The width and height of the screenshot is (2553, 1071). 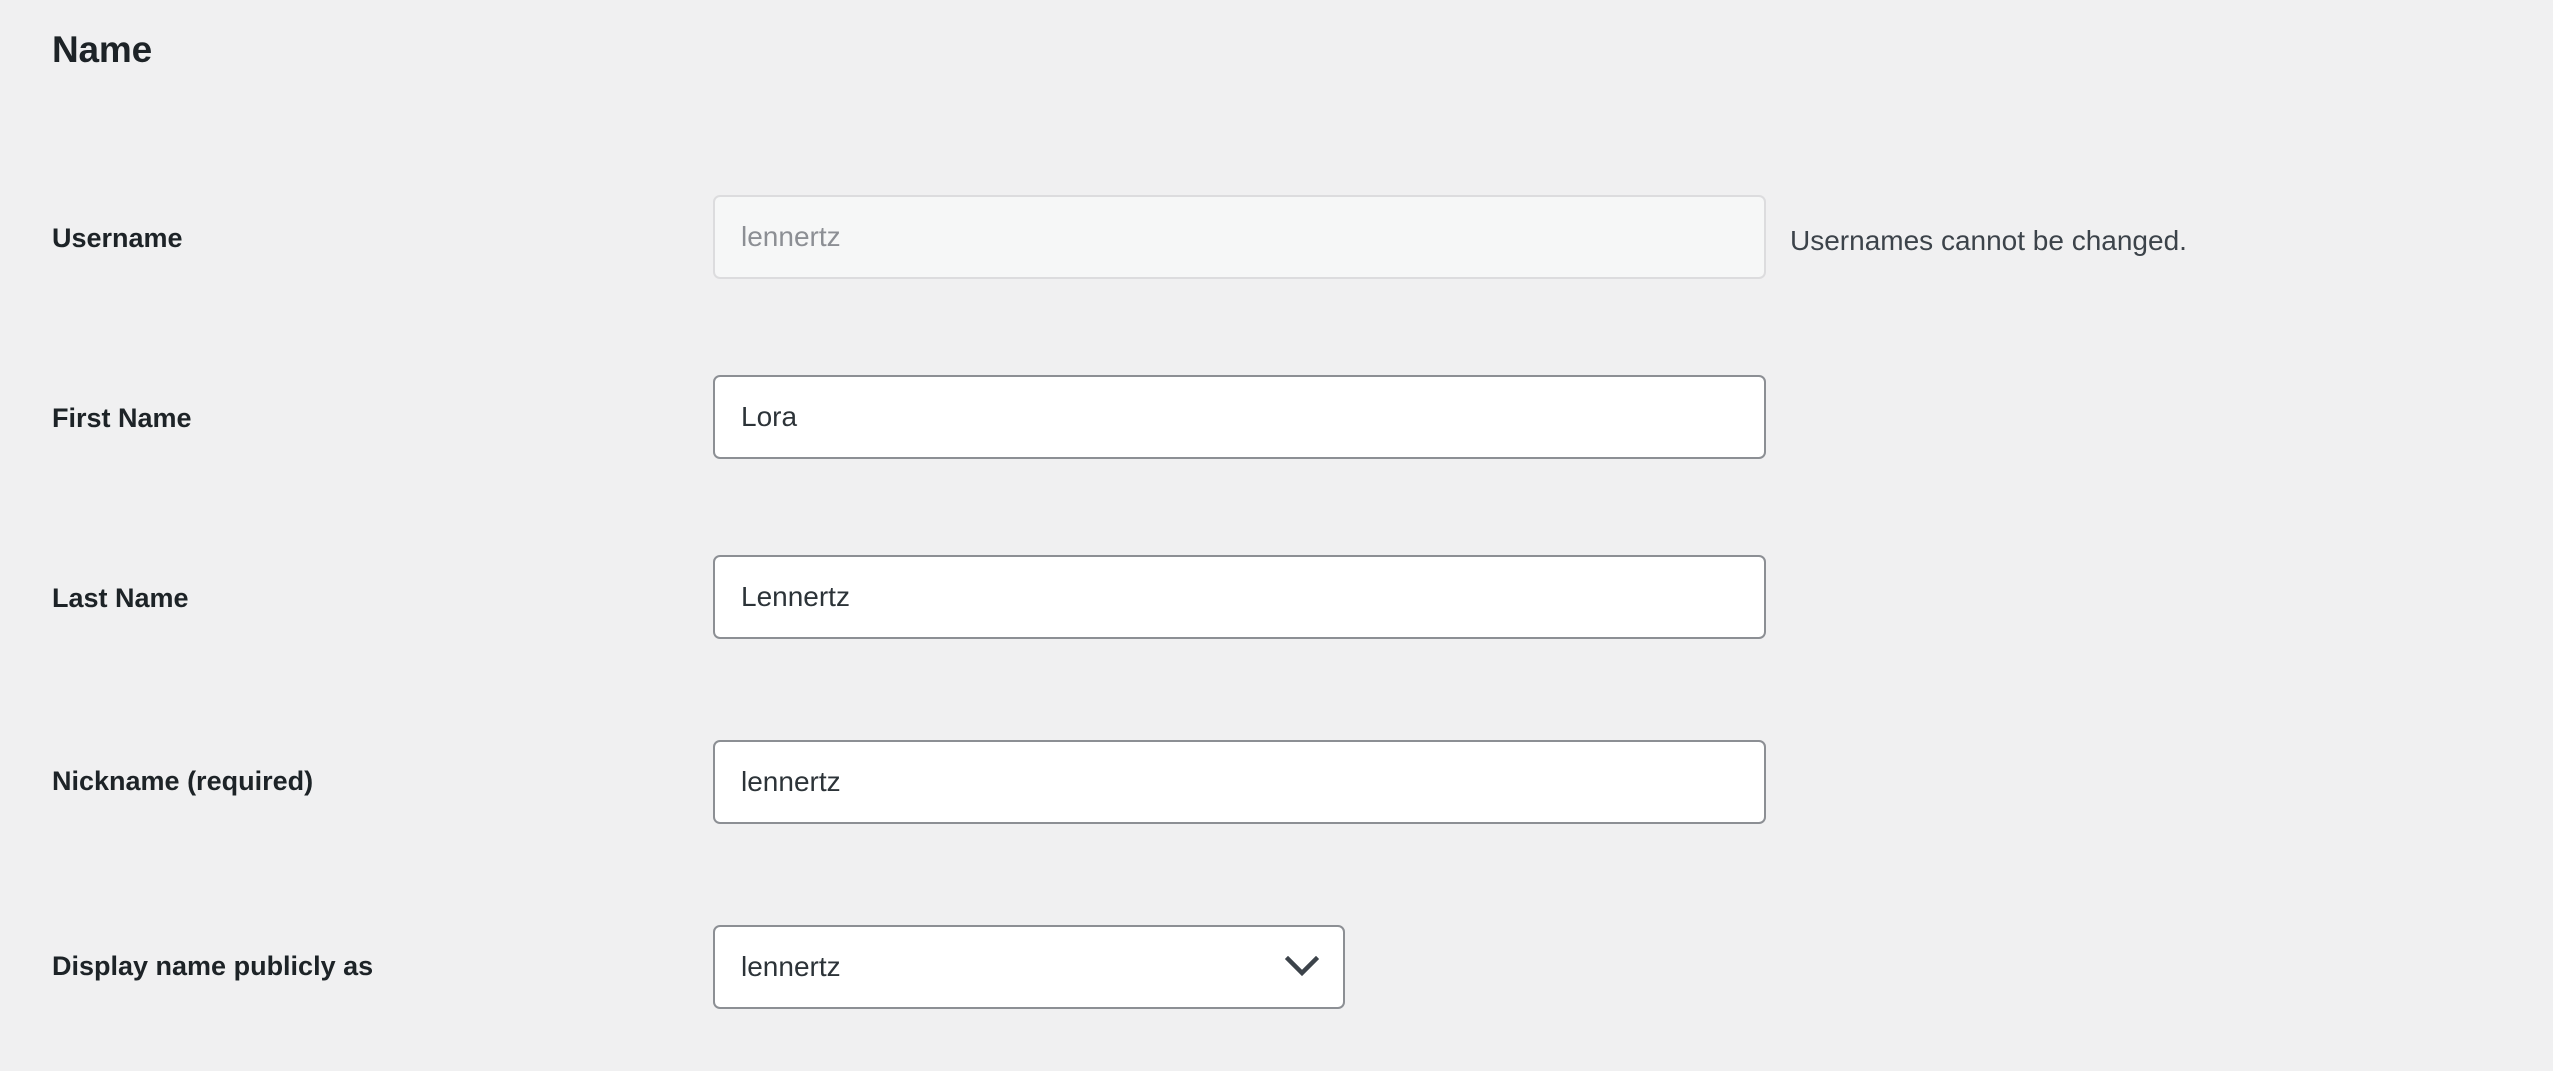 What do you see at coordinates (102, 49) in the screenshot?
I see `page-title: Name` at bounding box center [102, 49].